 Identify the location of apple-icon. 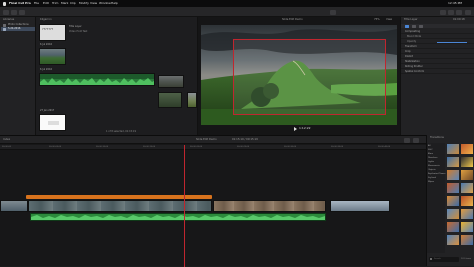
(4, 3).